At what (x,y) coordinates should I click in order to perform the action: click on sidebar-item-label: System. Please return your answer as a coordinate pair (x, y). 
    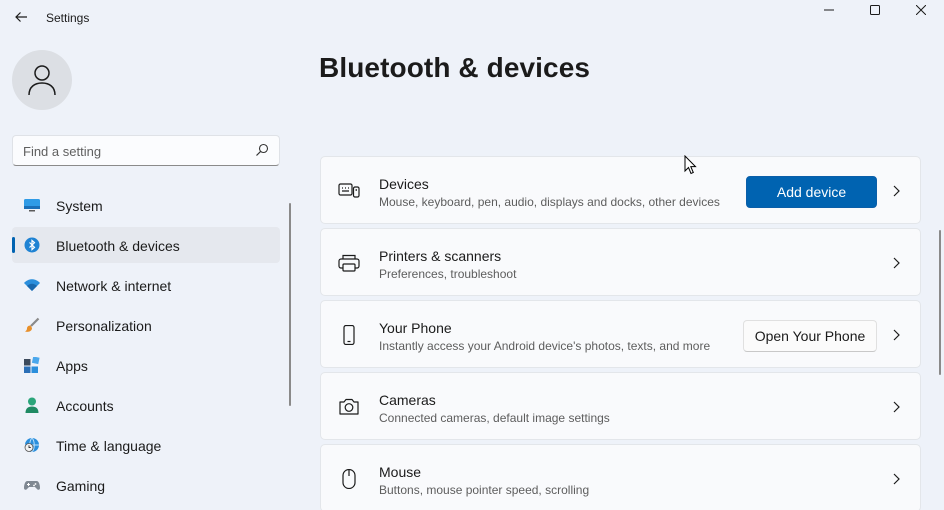
    Looking at the image, I should click on (79, 206).